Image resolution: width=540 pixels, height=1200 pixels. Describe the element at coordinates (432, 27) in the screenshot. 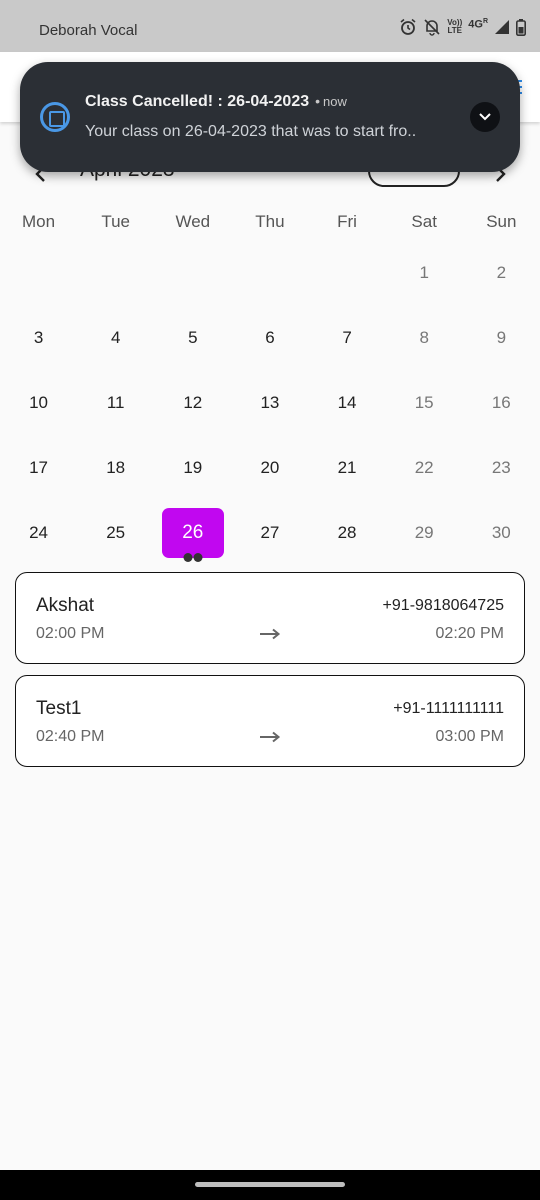

I see `bell-off-icon` at that location.